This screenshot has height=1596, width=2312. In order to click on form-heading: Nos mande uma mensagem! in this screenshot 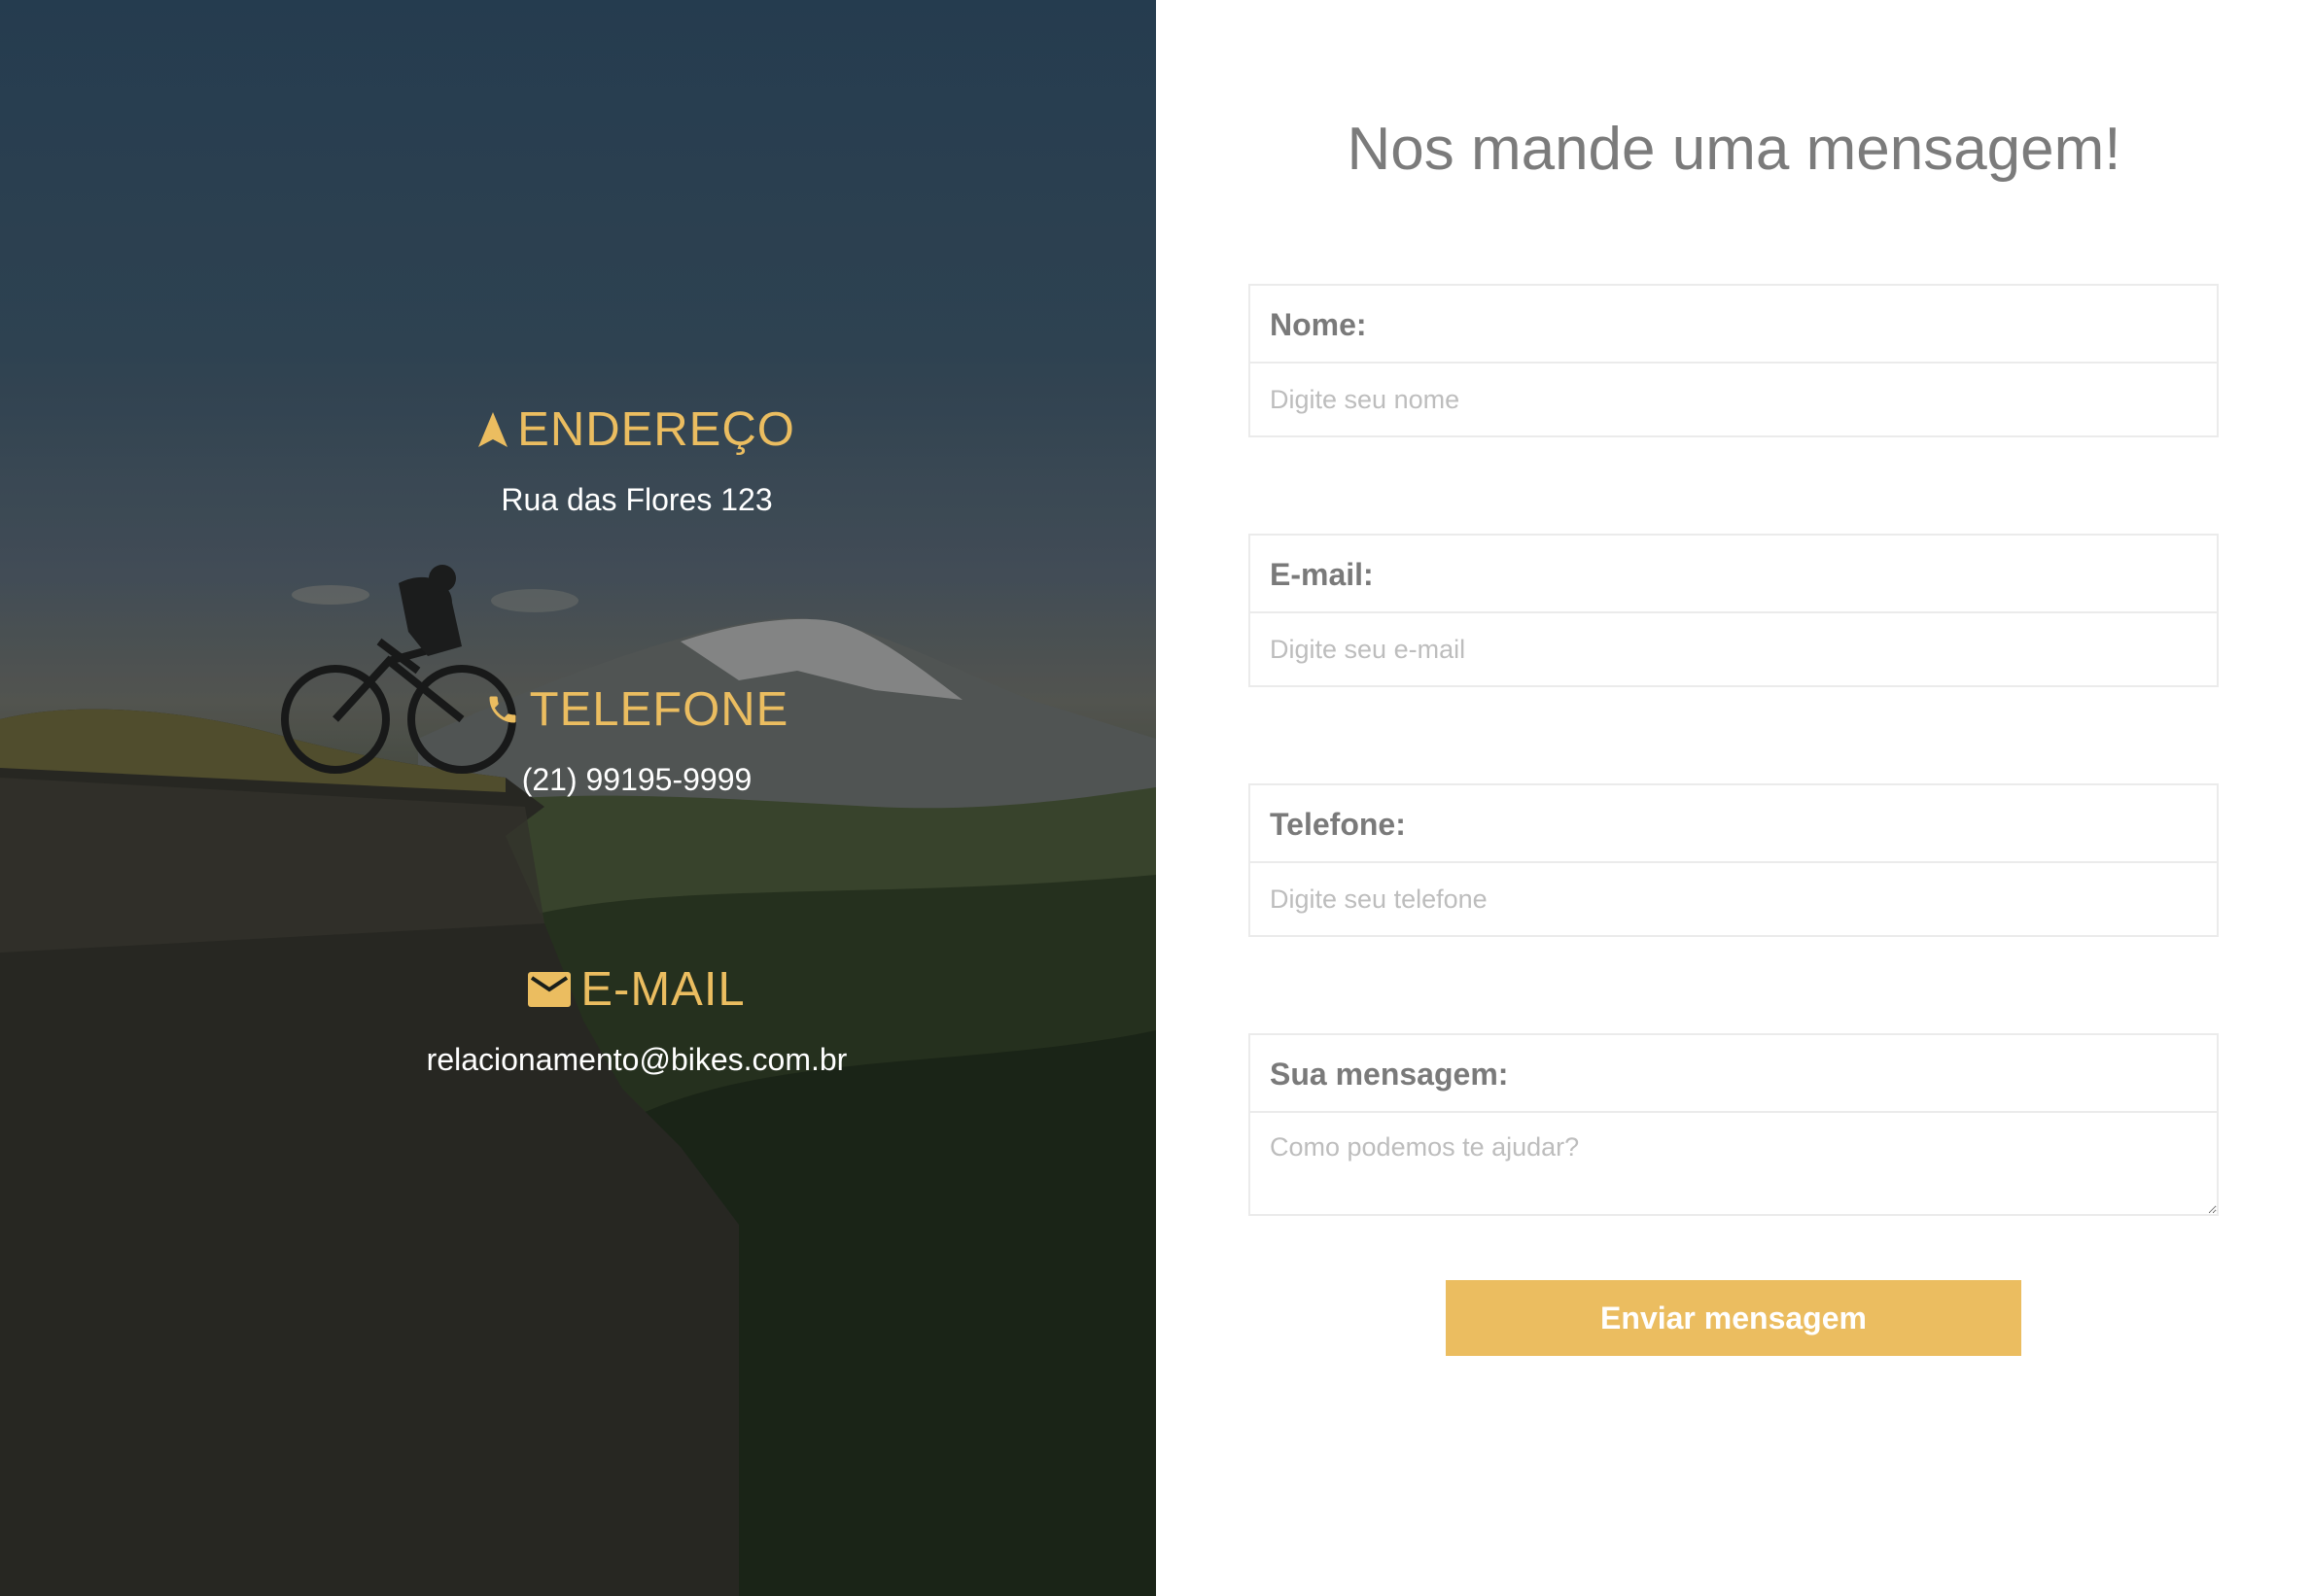, I will do `click(1734, 149)`.